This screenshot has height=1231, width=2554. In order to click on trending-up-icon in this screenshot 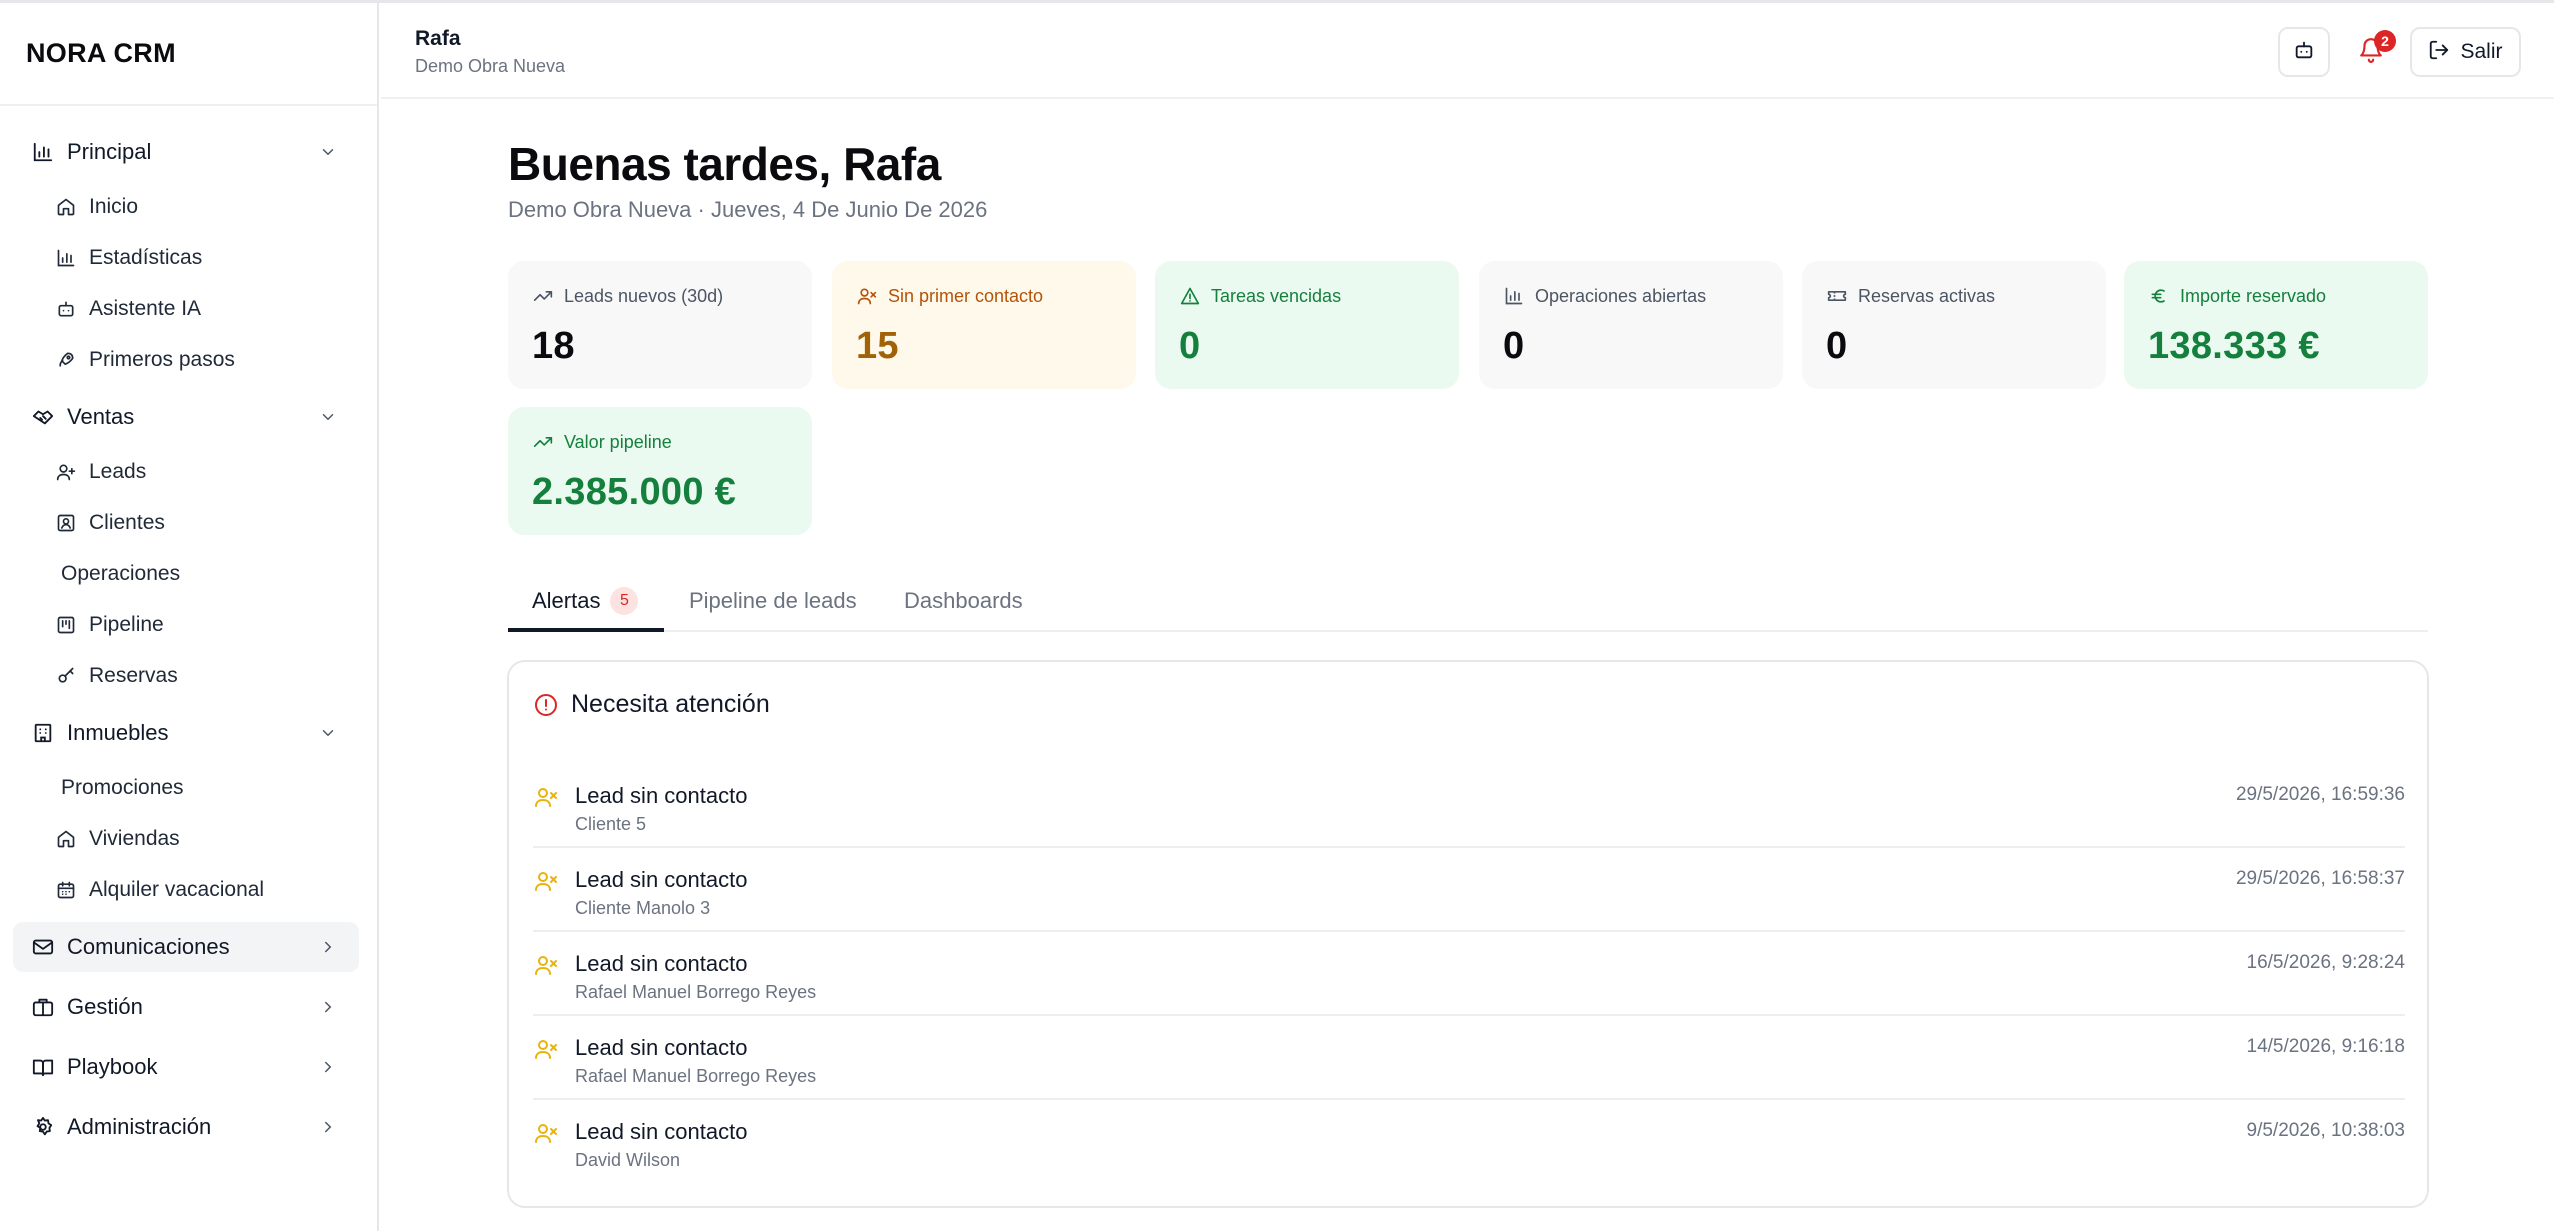, I will do `click(543, 296)`.